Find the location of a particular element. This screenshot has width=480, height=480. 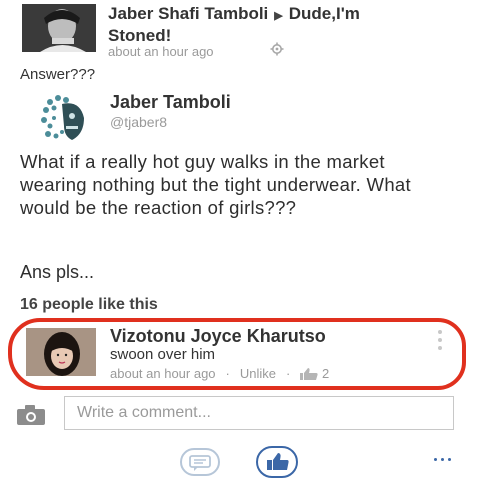

comment-button is located at coordinates (200, 462).